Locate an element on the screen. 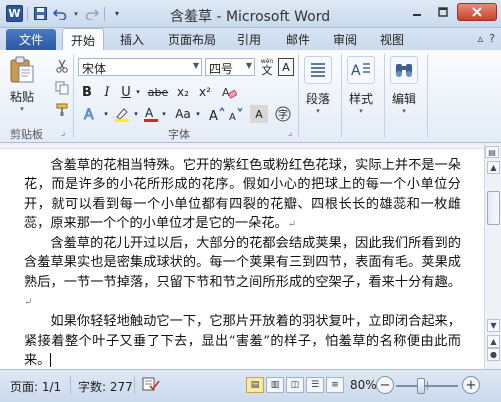 This screenshot has height=402, width=501. minimize-icon is located at coordinates (417, 12).